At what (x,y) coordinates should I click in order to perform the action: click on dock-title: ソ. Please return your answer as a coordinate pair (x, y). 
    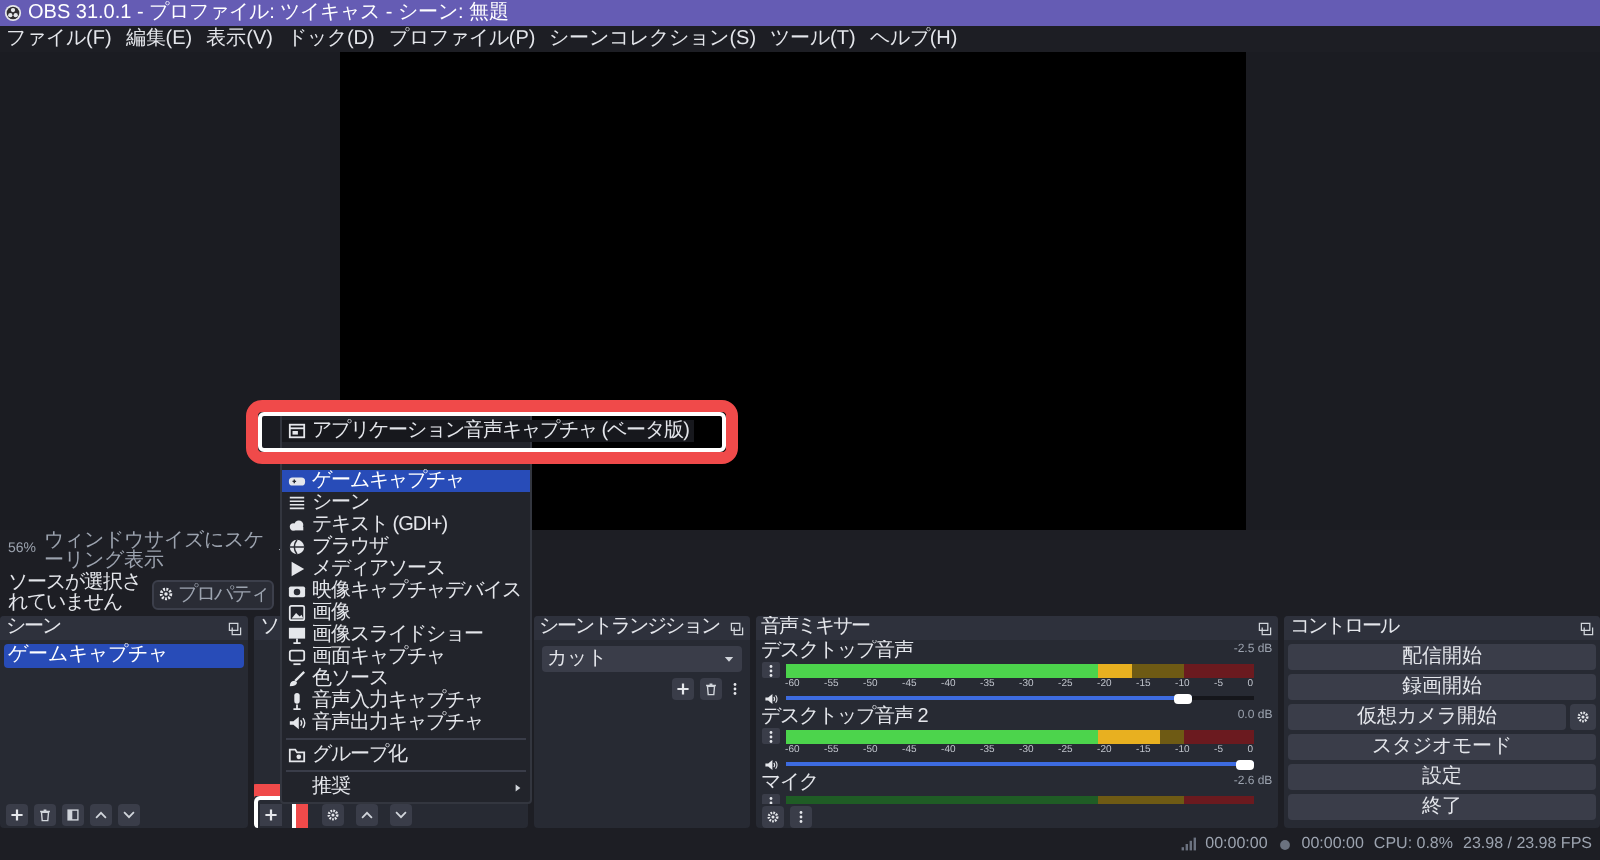
    Looking at the image, I should click on (268, 628).